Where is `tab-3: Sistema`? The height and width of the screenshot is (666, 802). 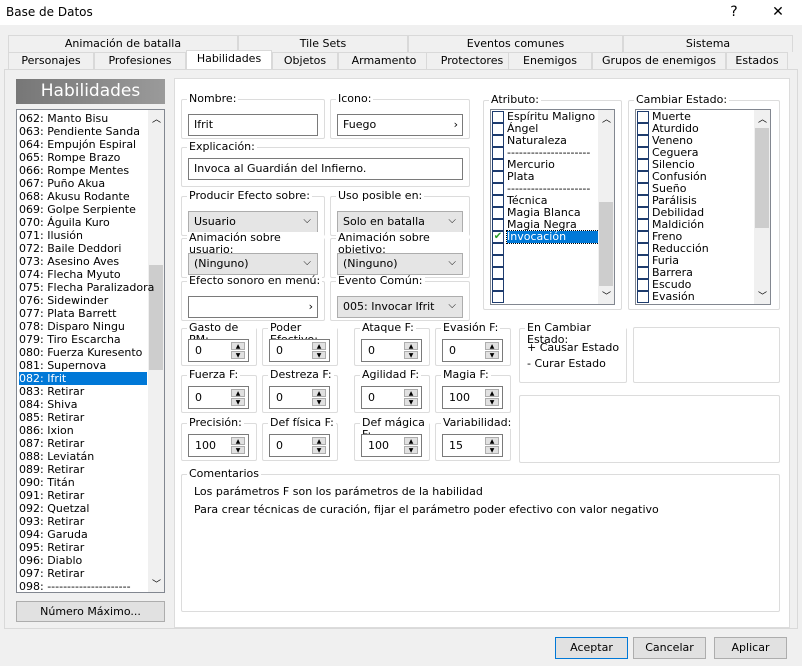 tab-3: Sistema is located at coordinates (708, 43).